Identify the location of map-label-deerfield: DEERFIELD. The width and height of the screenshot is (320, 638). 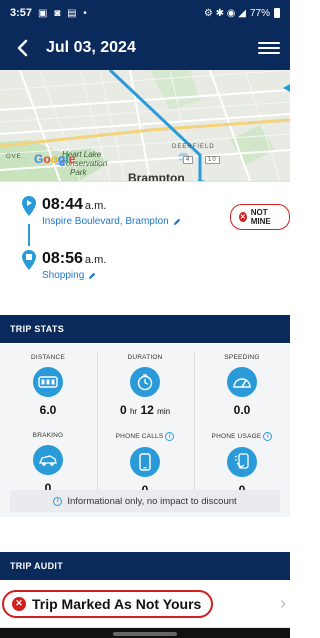
(193, 147).